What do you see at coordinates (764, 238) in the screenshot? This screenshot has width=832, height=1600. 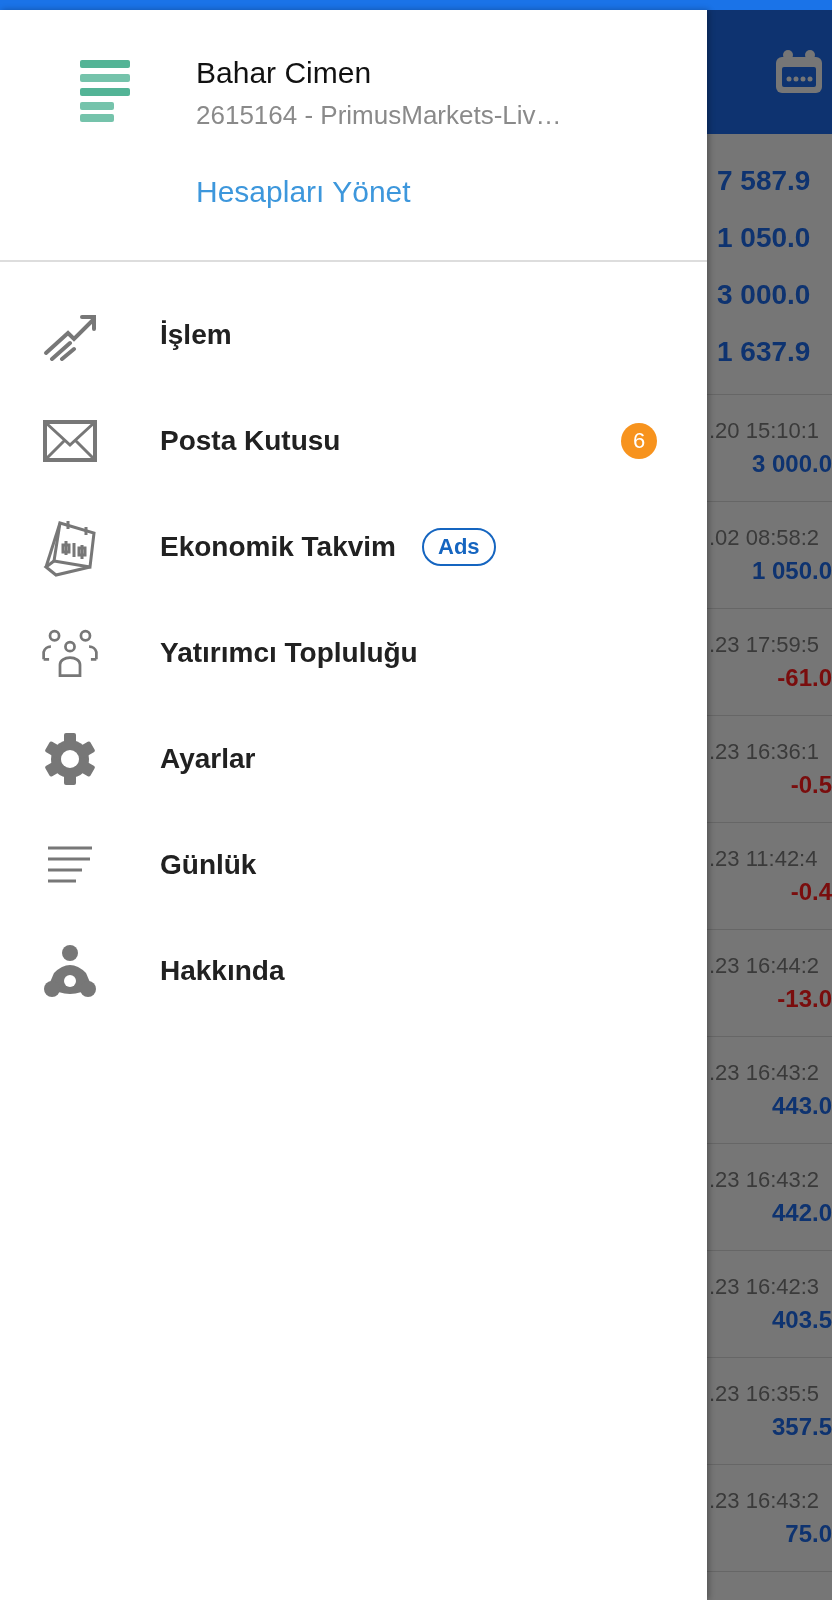 I see `balance-value: 1 050.0` at bounding box center [764, 238].